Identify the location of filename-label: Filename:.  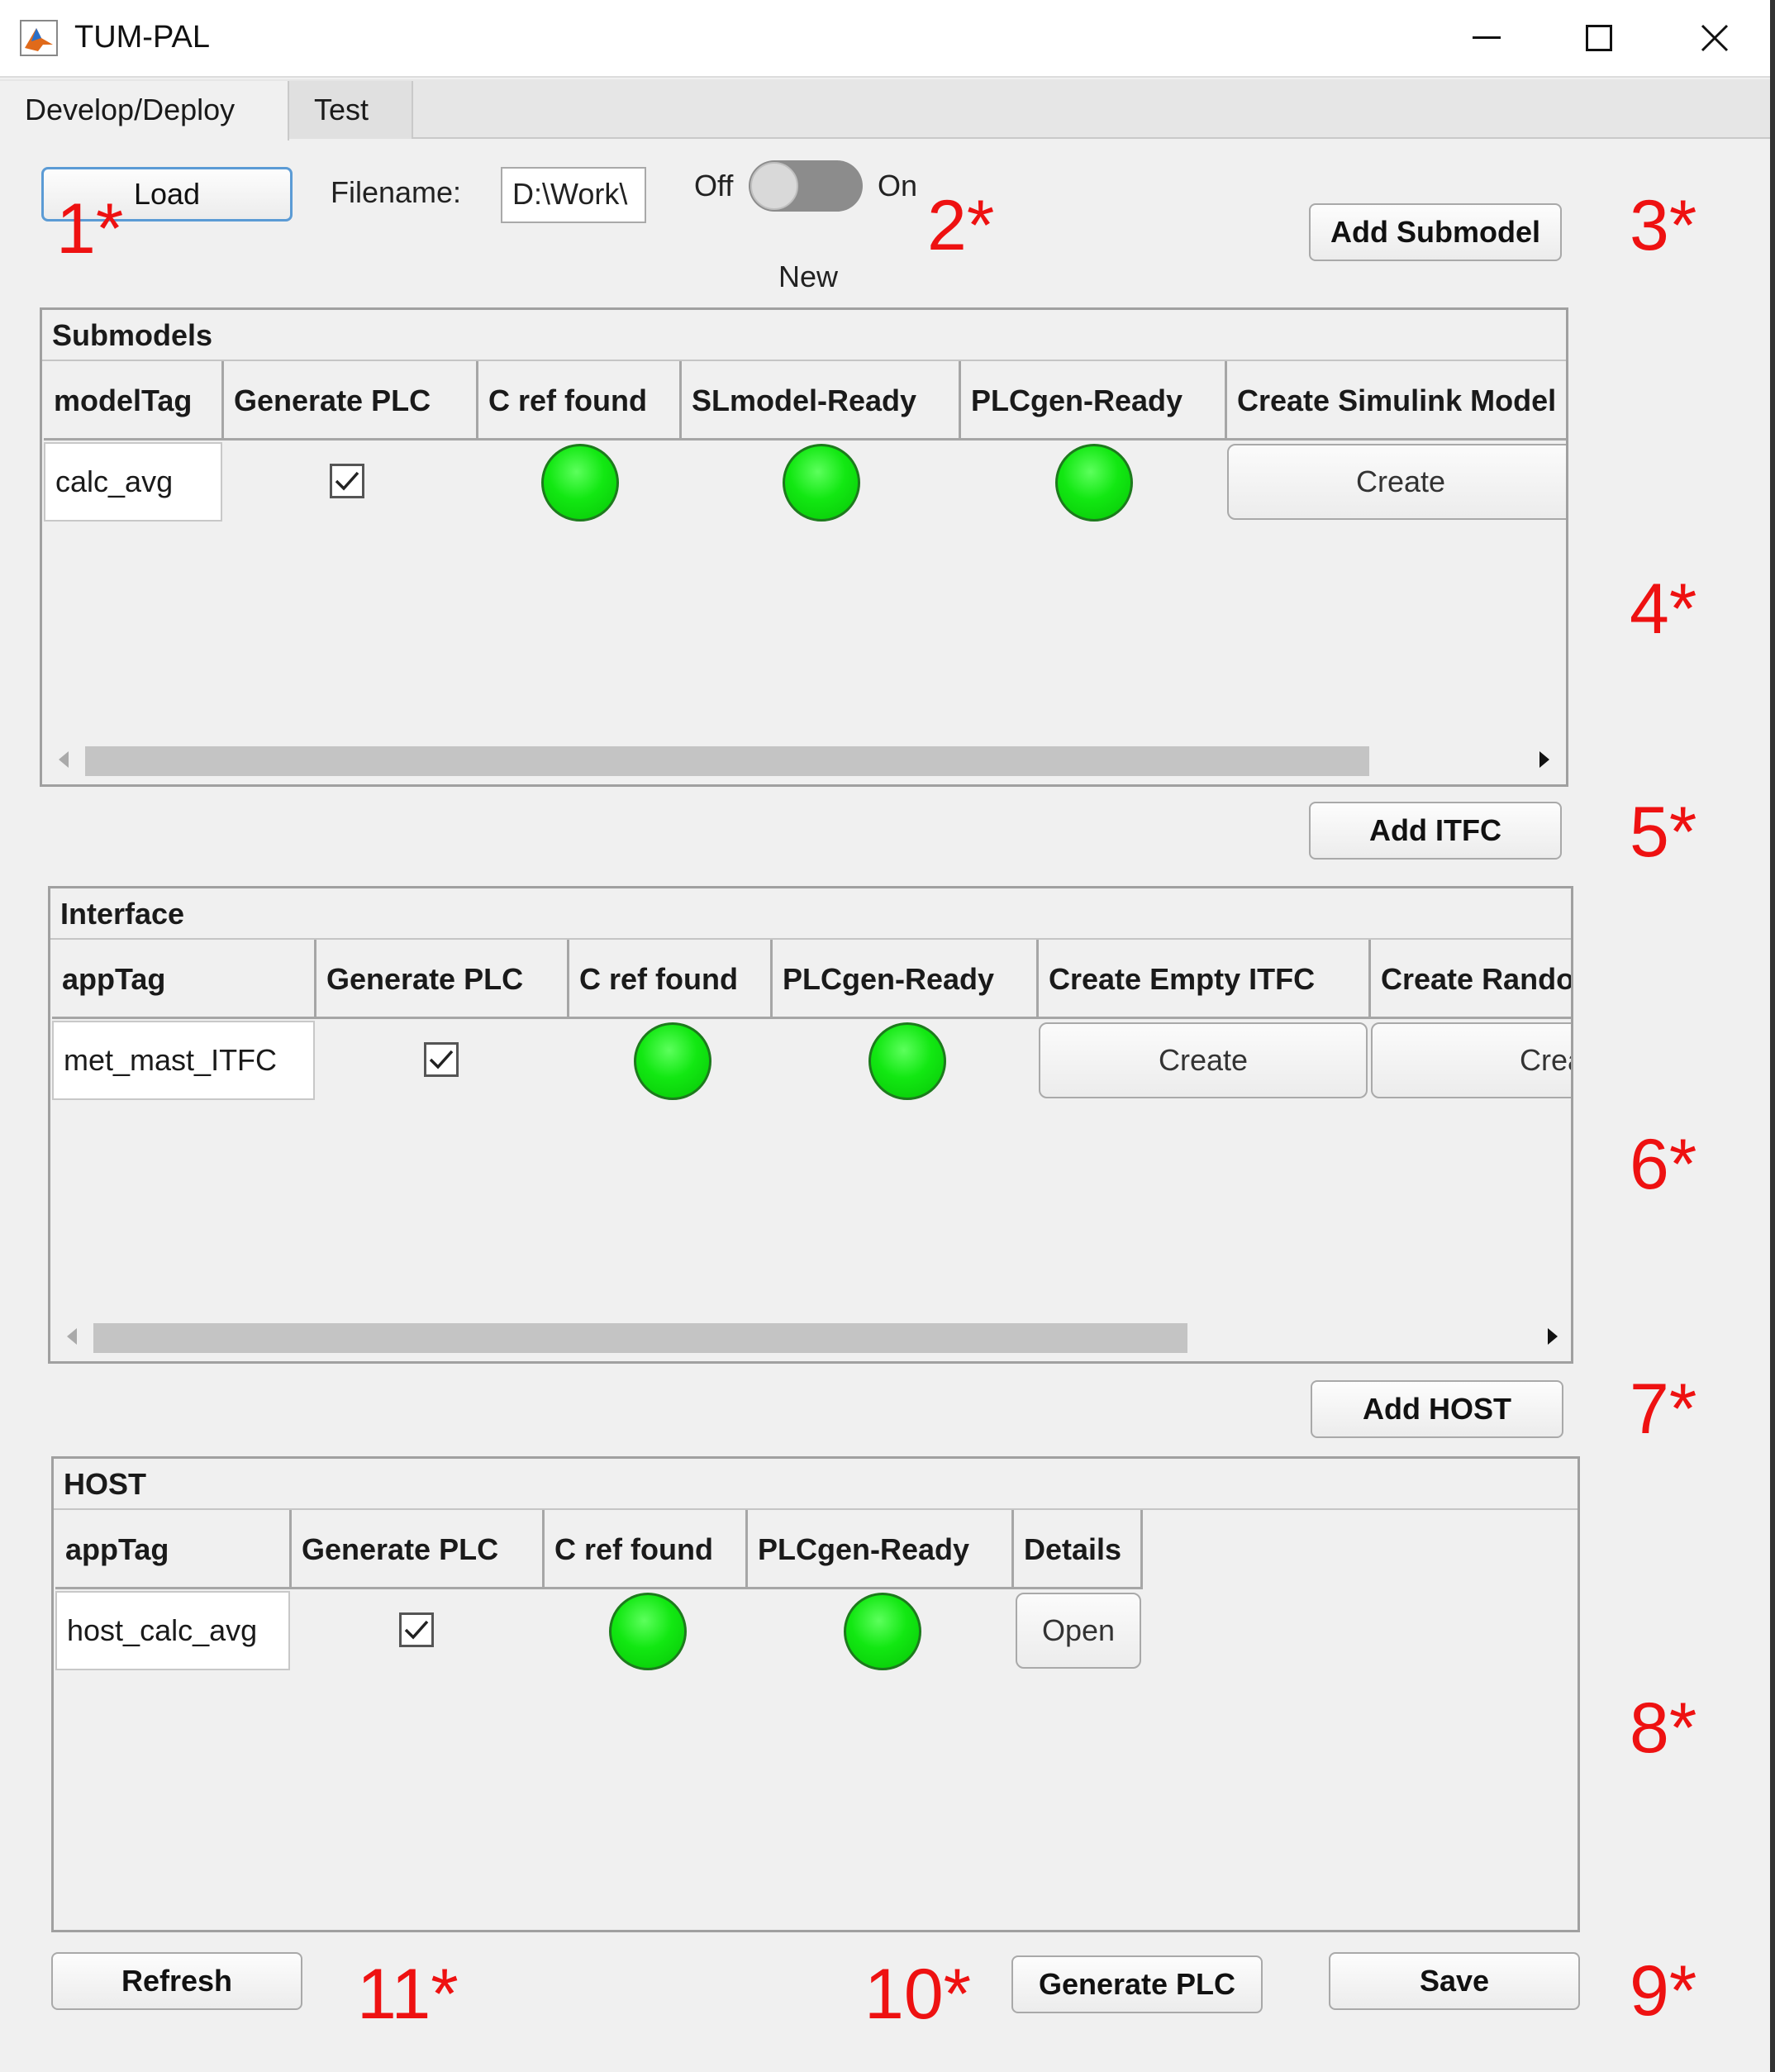
(396, 192).